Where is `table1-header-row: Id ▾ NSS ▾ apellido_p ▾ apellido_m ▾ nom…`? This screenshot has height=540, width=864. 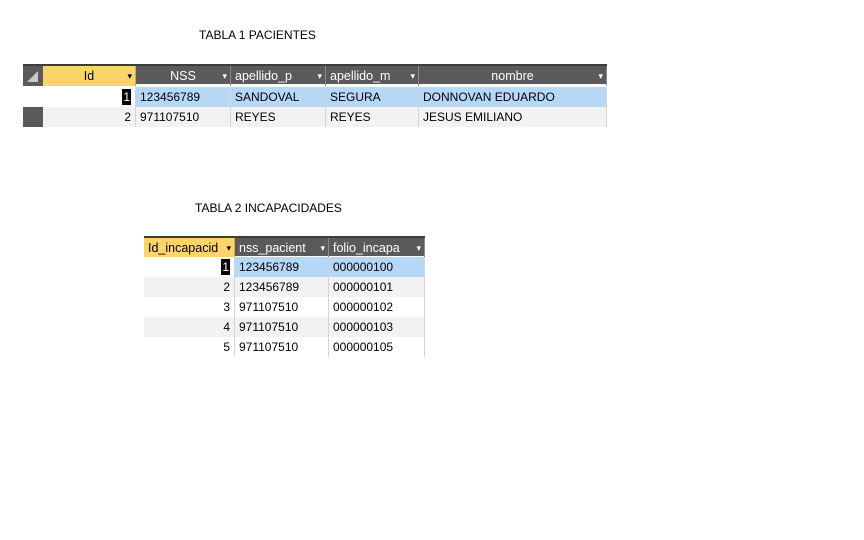
table1-header-row: Id ▾ NSS ▾ apellido_p ▾ apellido_m ▾ nom… is located at coordinates (315, 75).